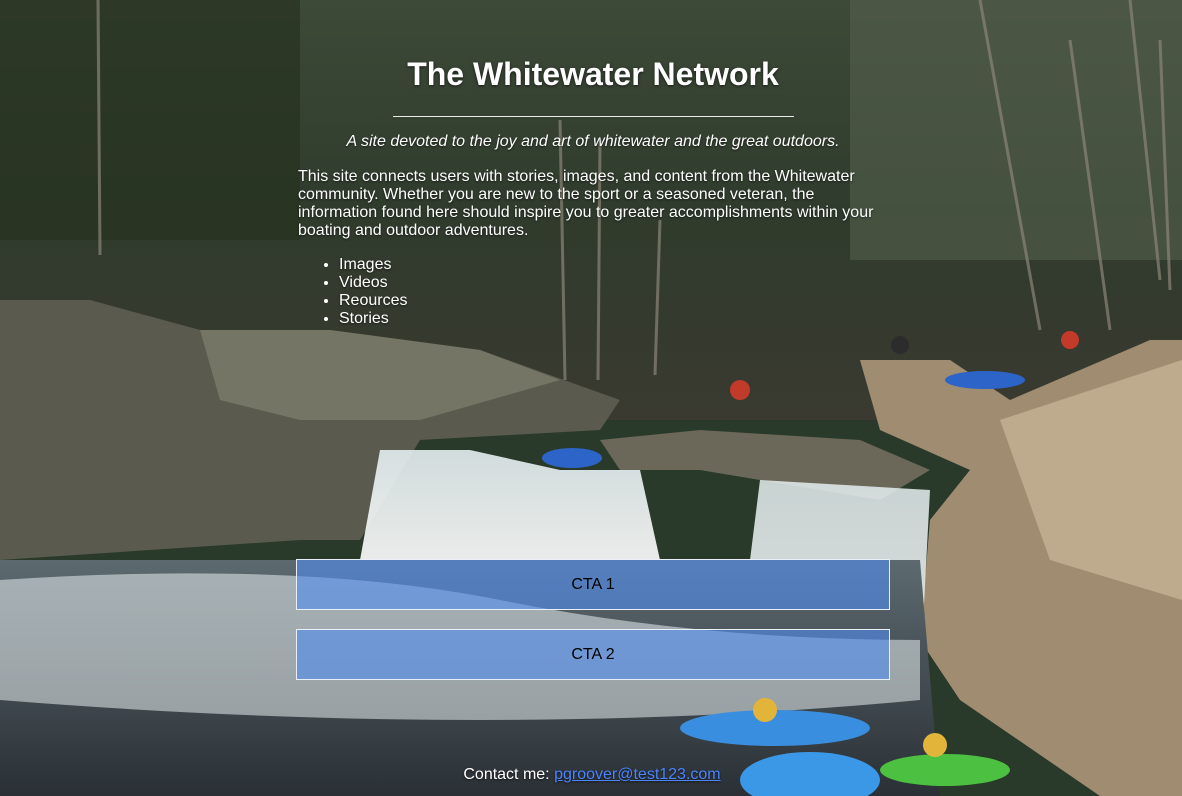  What do you see at coordinates (373, 265) in the screenshot?
I see `list-item-images: Images` at bounding box center [373, 265].